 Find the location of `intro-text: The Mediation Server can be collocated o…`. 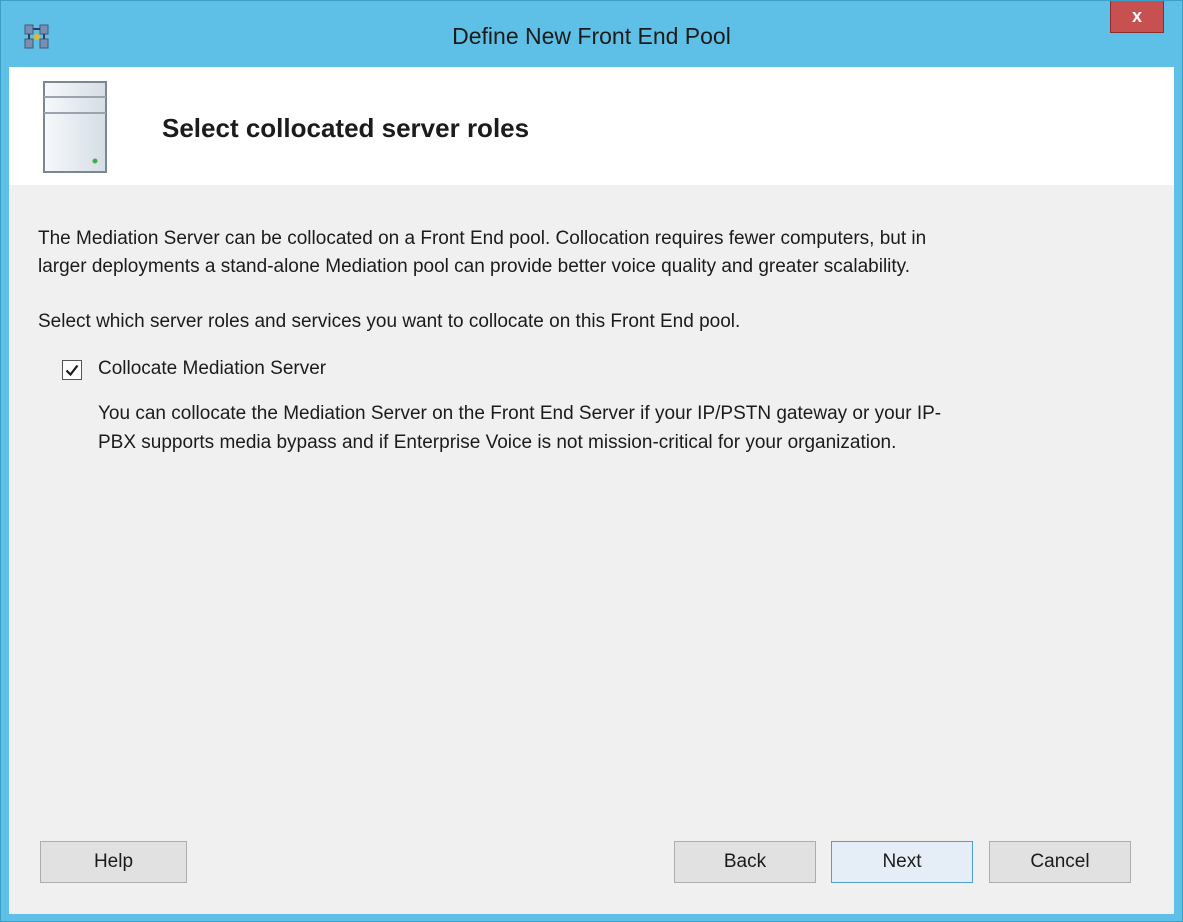

intro-text: The Mediation Server can be collocated o… is located at coordinates (598, 253).